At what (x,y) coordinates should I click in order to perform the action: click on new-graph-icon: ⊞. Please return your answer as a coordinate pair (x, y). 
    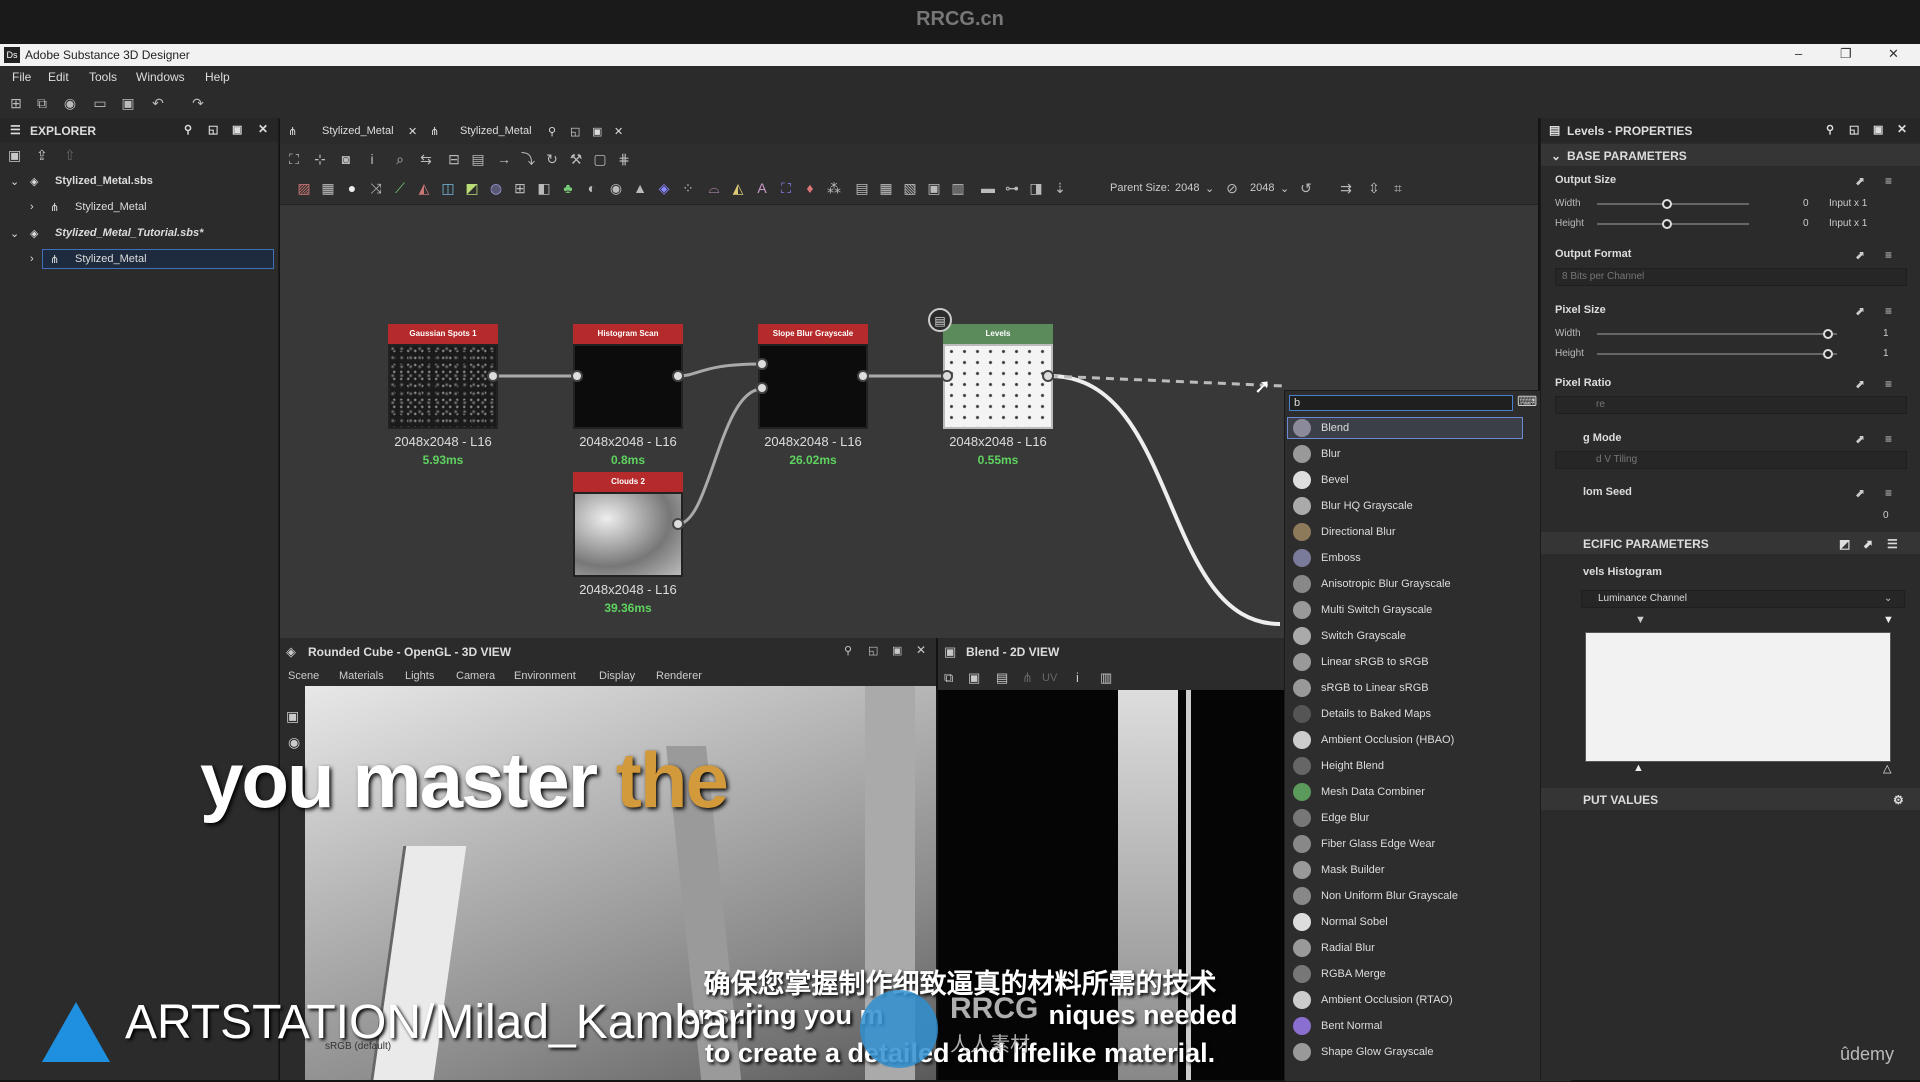
    Looking at the image, I should click on (16, 103).